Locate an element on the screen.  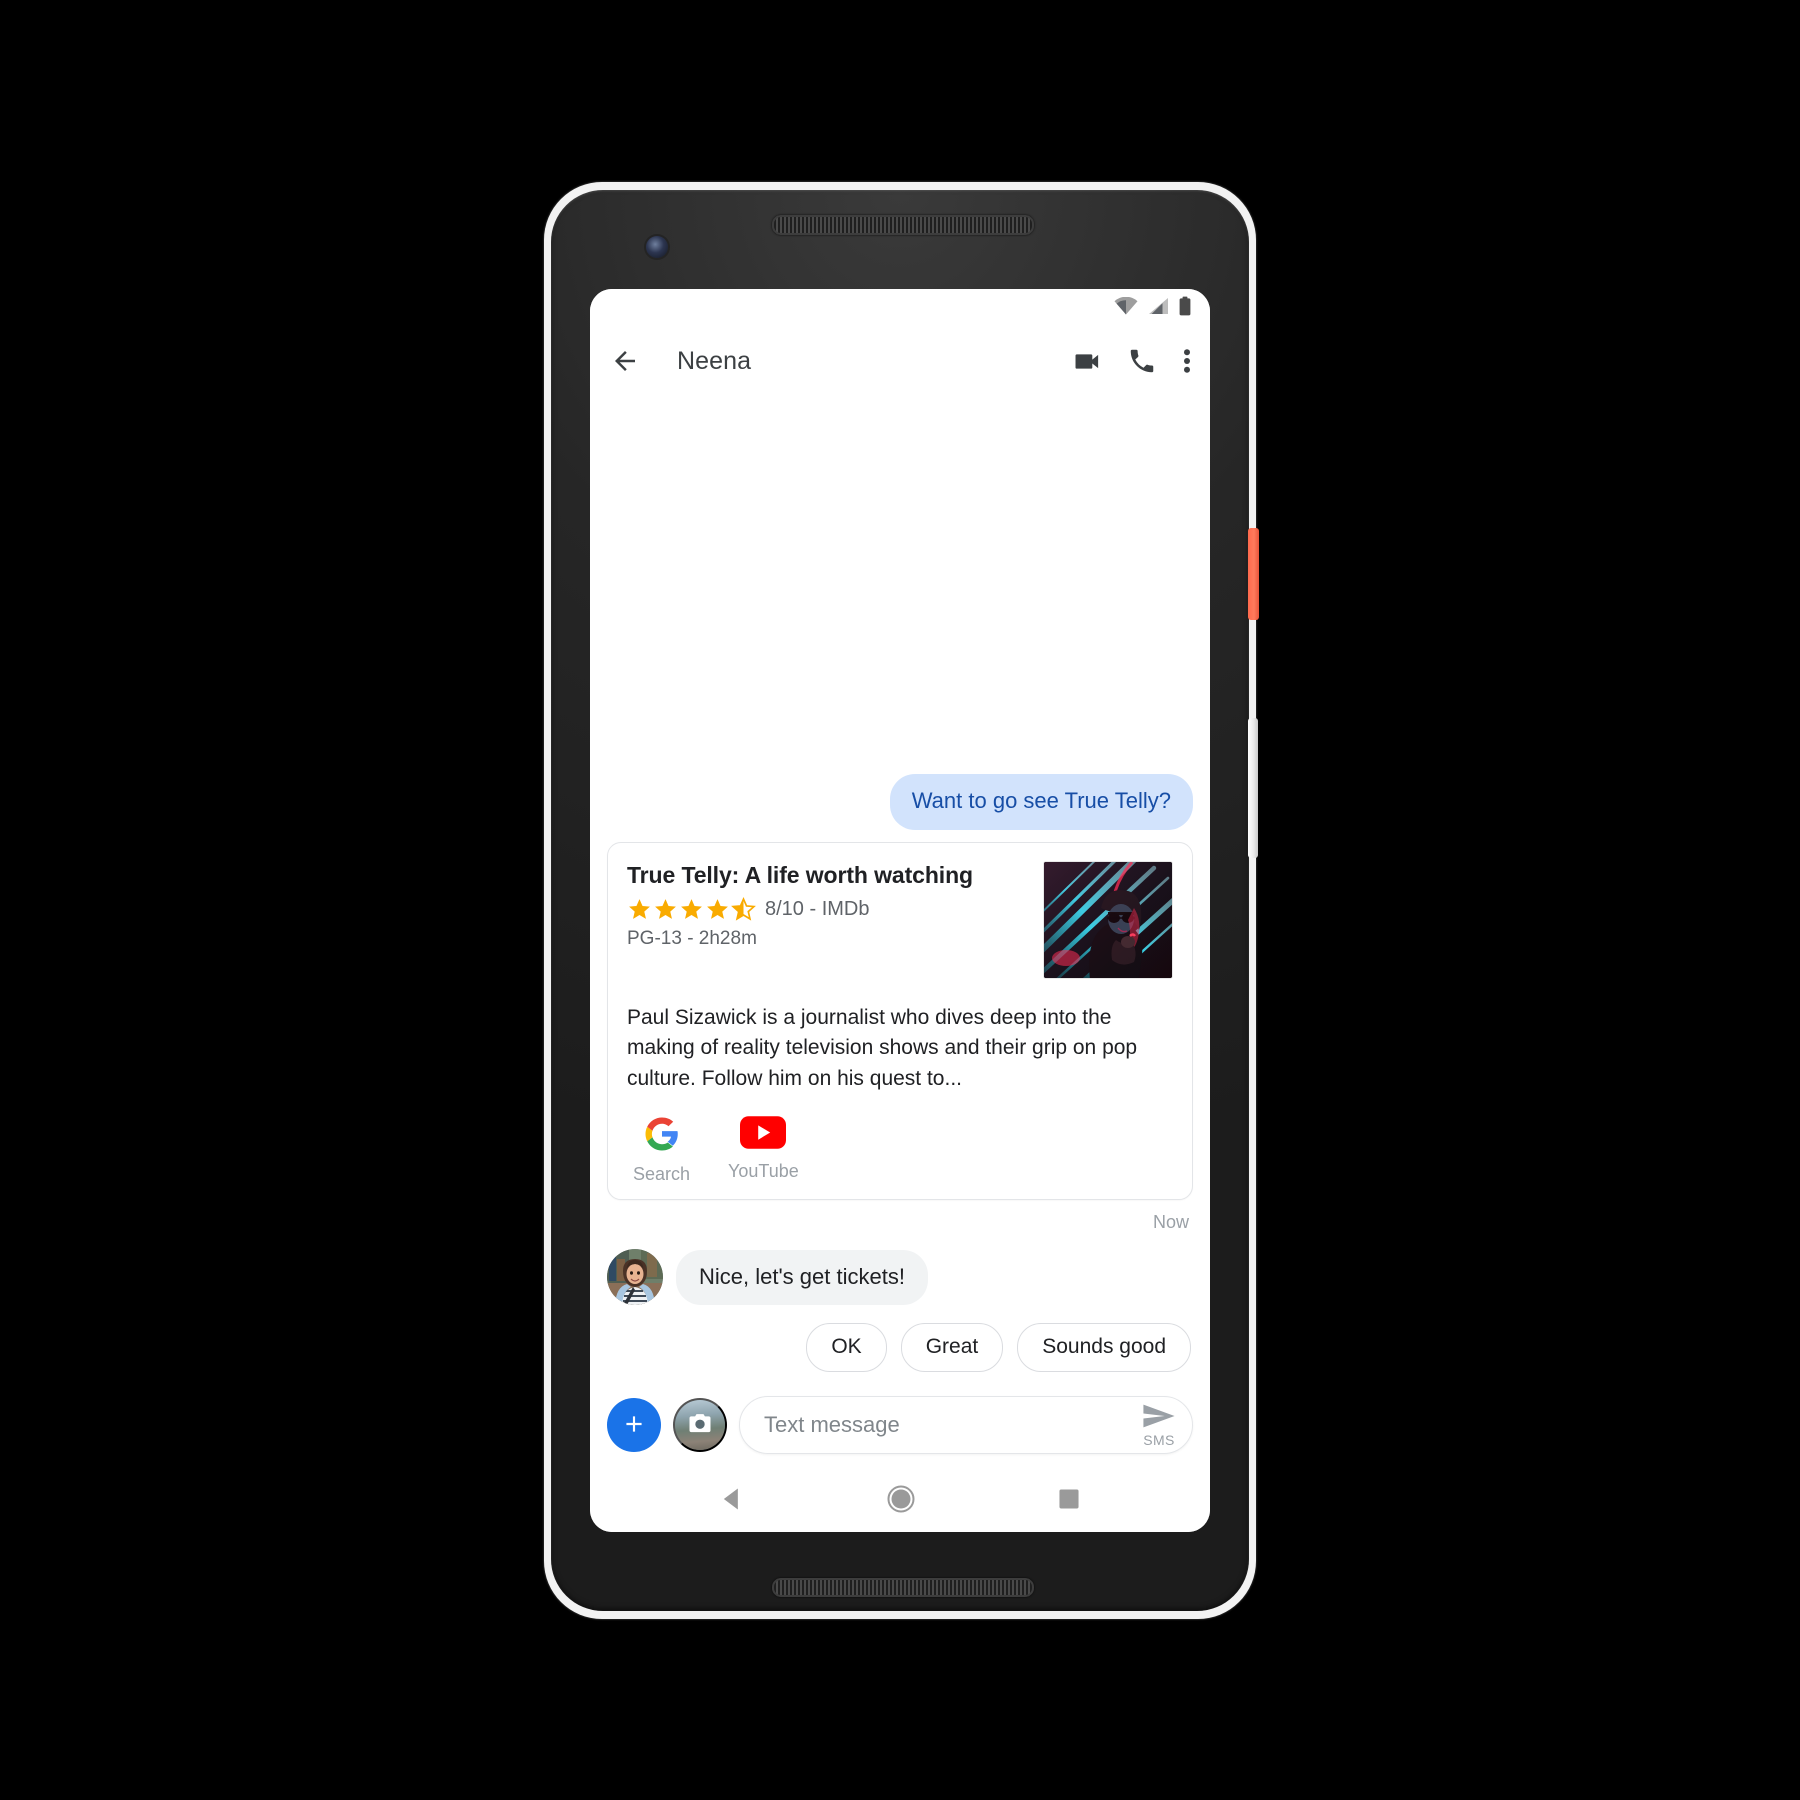
add-attachment-button is located at coordinates (634, 1425).